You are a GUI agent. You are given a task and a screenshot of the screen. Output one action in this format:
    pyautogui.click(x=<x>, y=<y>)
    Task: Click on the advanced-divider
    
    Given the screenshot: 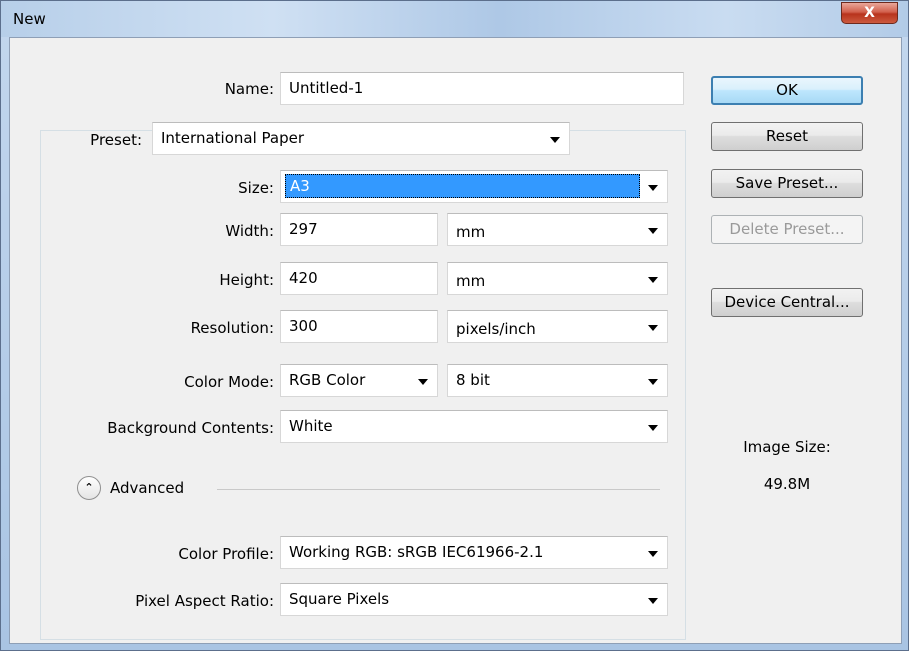 What is the action you would take?
    pyautogui.click(x=438, y=489)
    